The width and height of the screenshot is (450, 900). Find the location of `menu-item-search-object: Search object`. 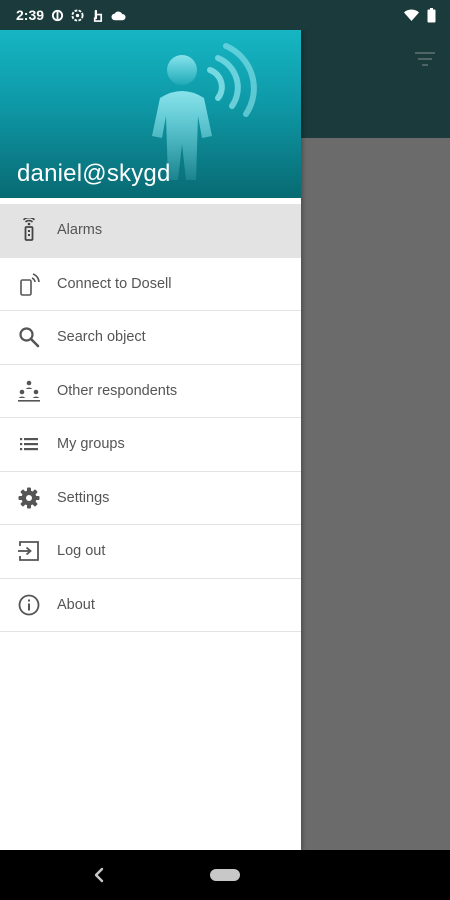

menu-item-search-object: Search object is located at coordinates (150, 338).